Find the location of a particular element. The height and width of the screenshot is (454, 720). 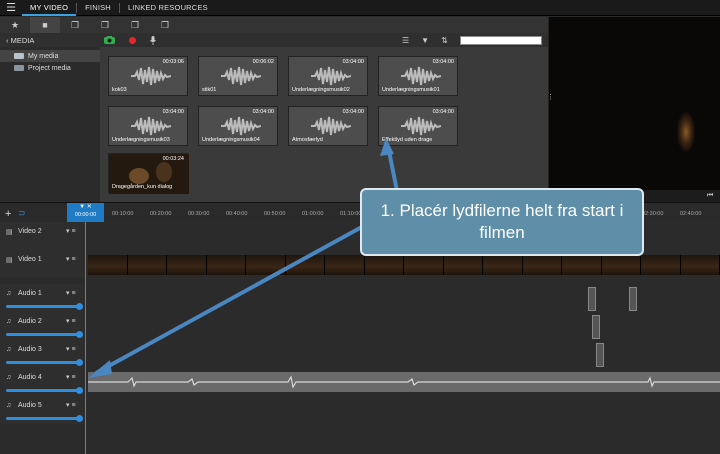

image-stack-icon: ❐ is located at coordinates (165, 25).